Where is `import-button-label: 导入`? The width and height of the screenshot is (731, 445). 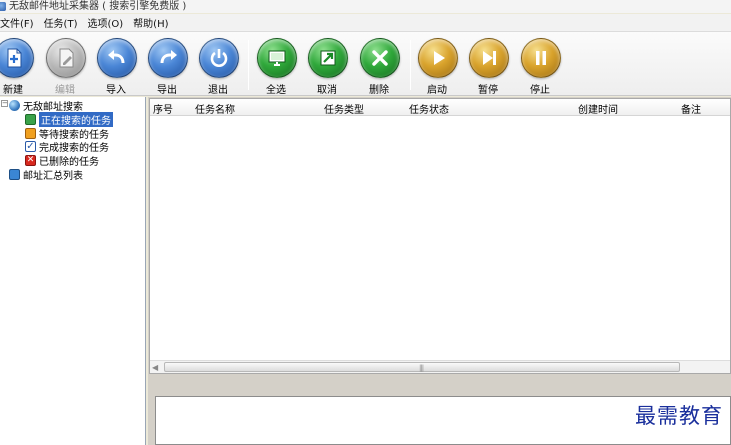 import-button-label: 导入 is located at coordinates (116, 90).